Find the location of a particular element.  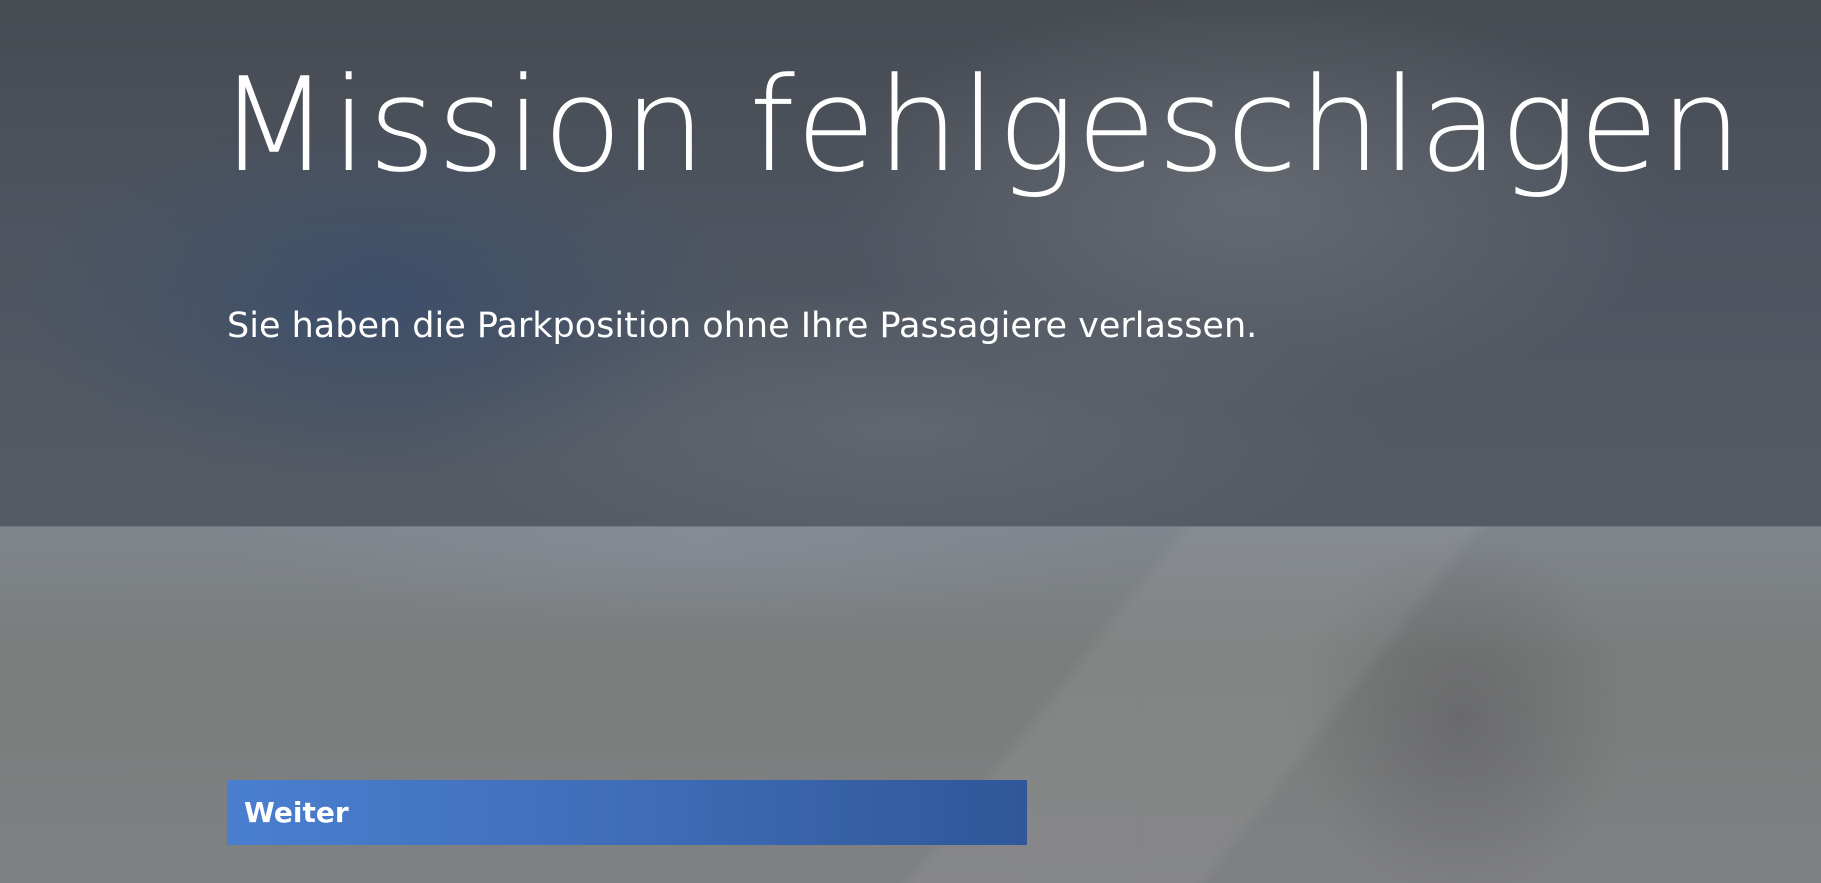

mission-result-title: Mission fehlgeschlagen is located at coordinates (981, 125).